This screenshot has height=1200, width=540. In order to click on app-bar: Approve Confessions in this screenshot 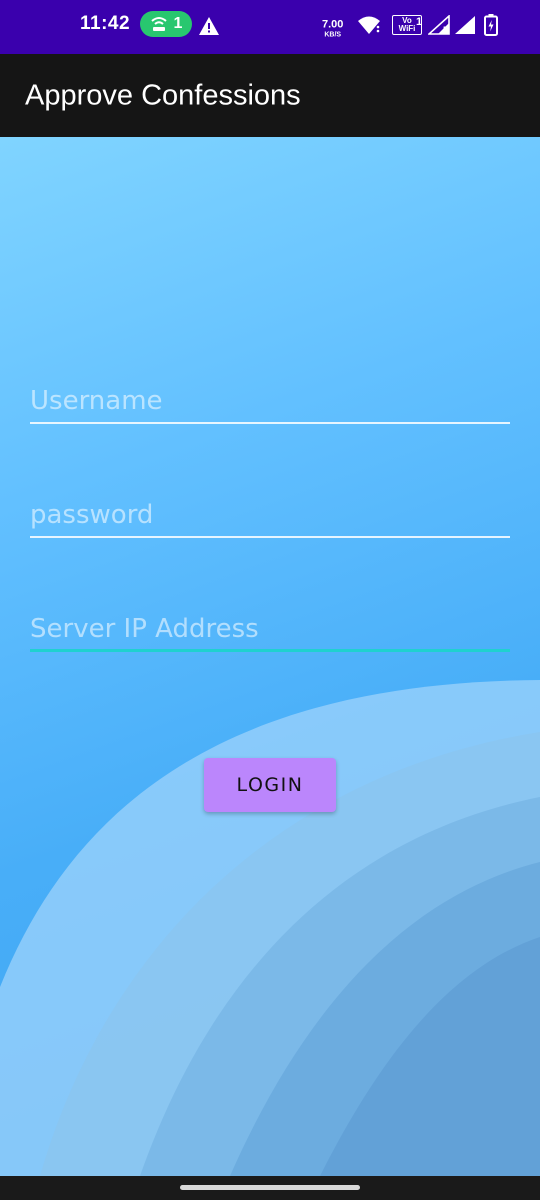, I will do `click(270, 95)`.